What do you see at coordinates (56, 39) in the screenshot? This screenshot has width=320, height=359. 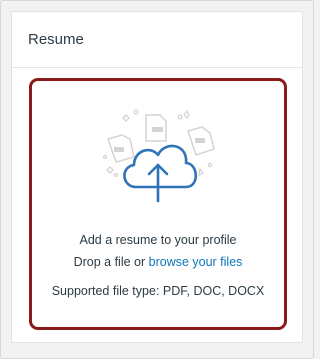 I see `card-title: Resume` at bounding box center [56, 39].